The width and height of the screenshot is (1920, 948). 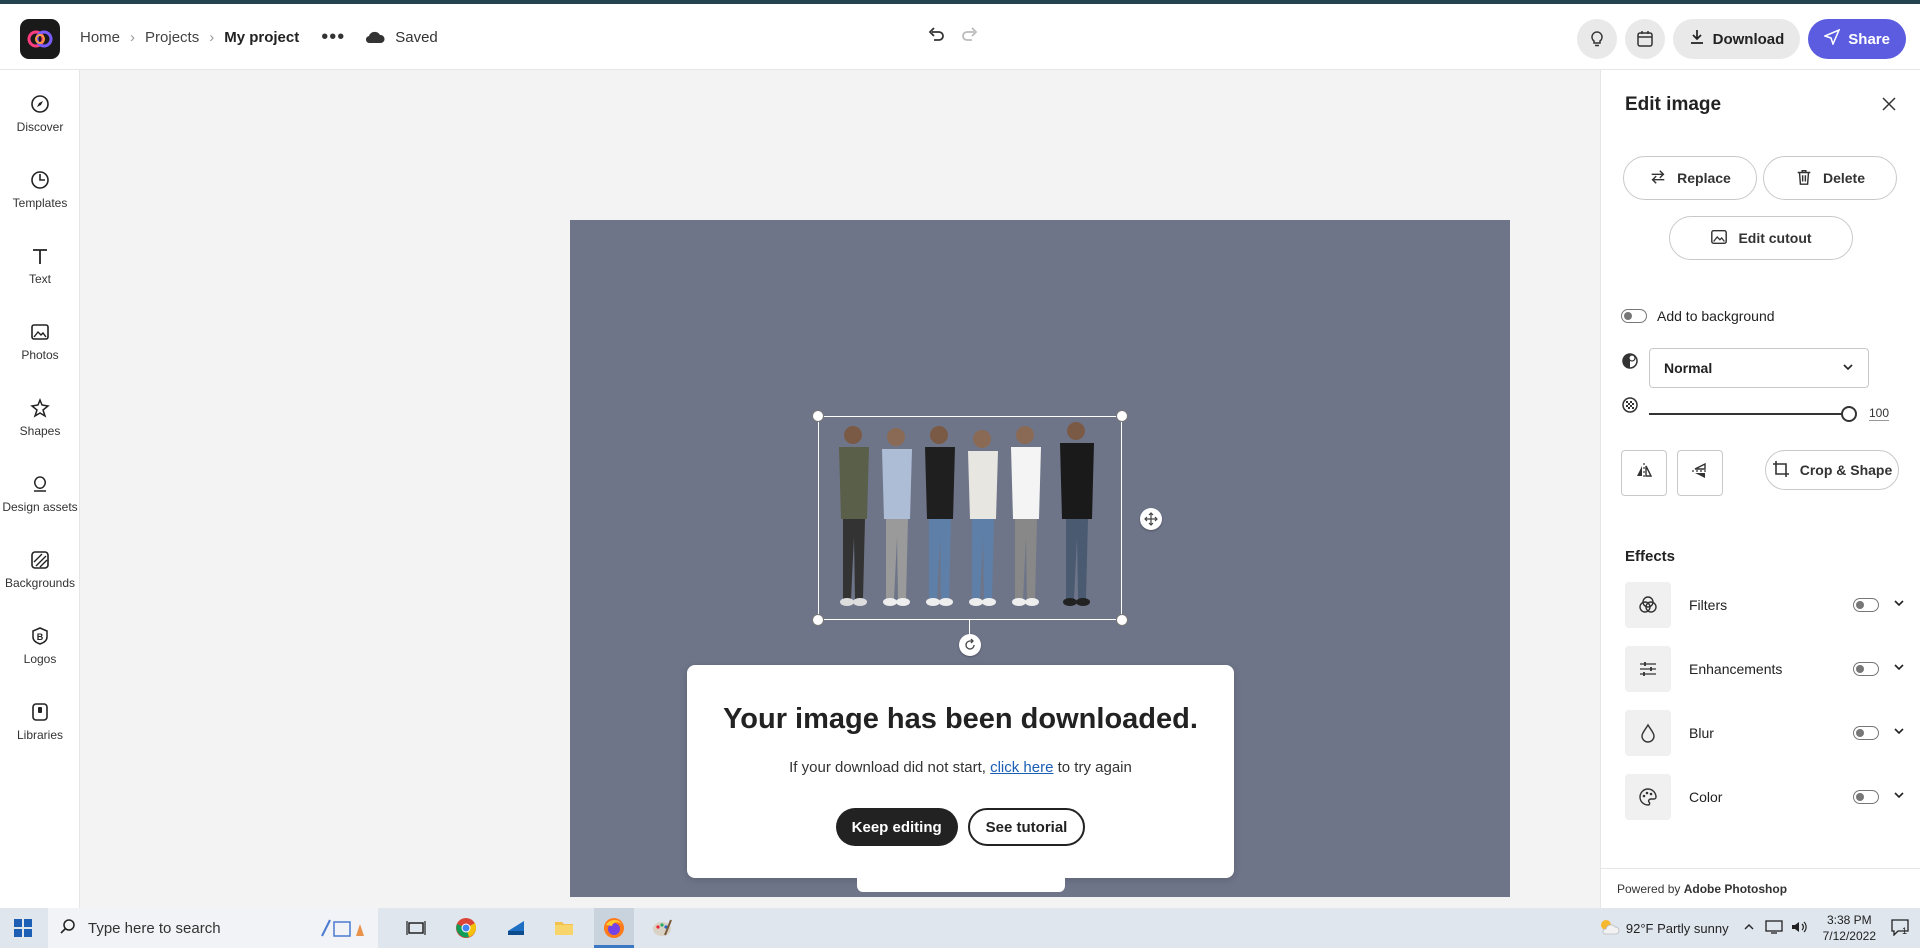 What do you see at coordinates (516, 928) in the screenshot?
I see `store-icon` at bounding box center [516, 928].